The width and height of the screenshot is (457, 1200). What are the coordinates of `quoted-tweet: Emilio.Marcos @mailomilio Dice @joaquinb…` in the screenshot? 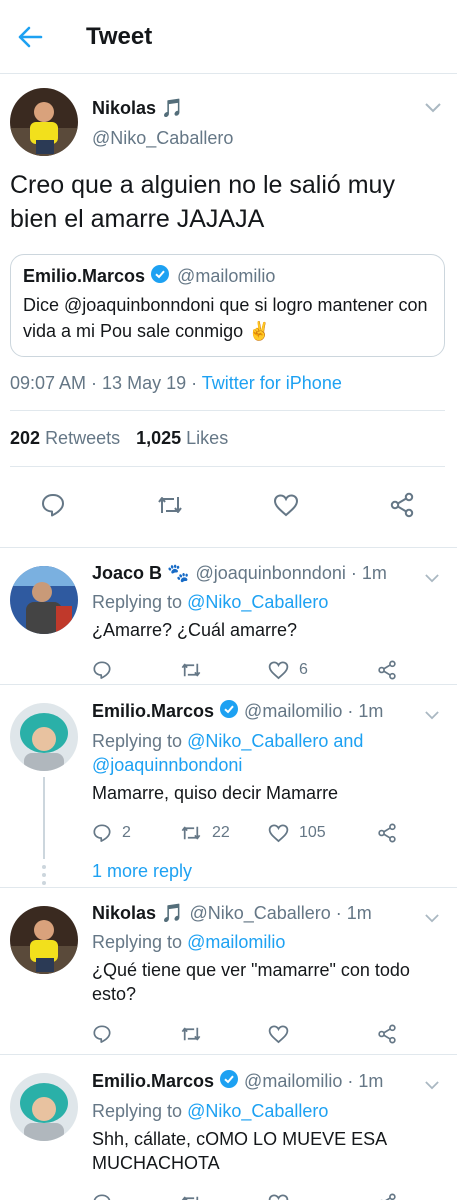 It's located at (227, 305).